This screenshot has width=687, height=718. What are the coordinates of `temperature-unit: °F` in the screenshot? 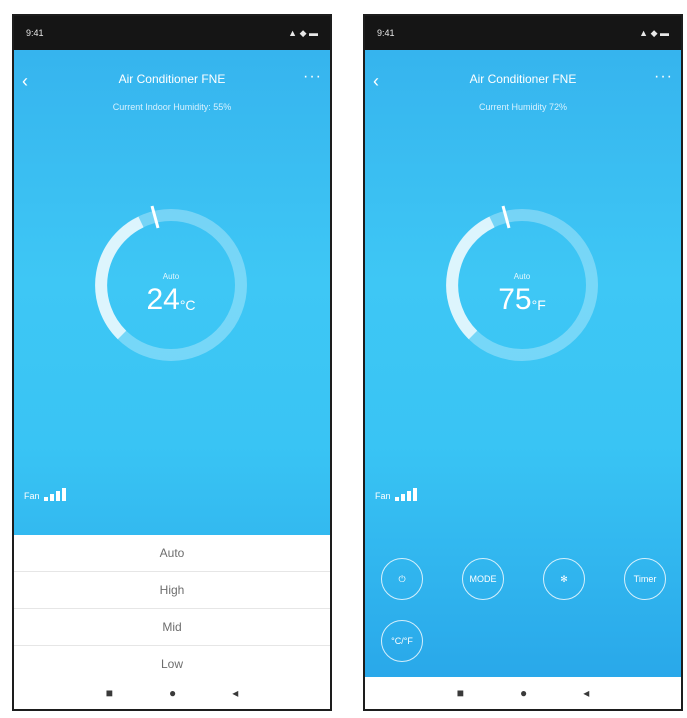 It's located at (538, 304).